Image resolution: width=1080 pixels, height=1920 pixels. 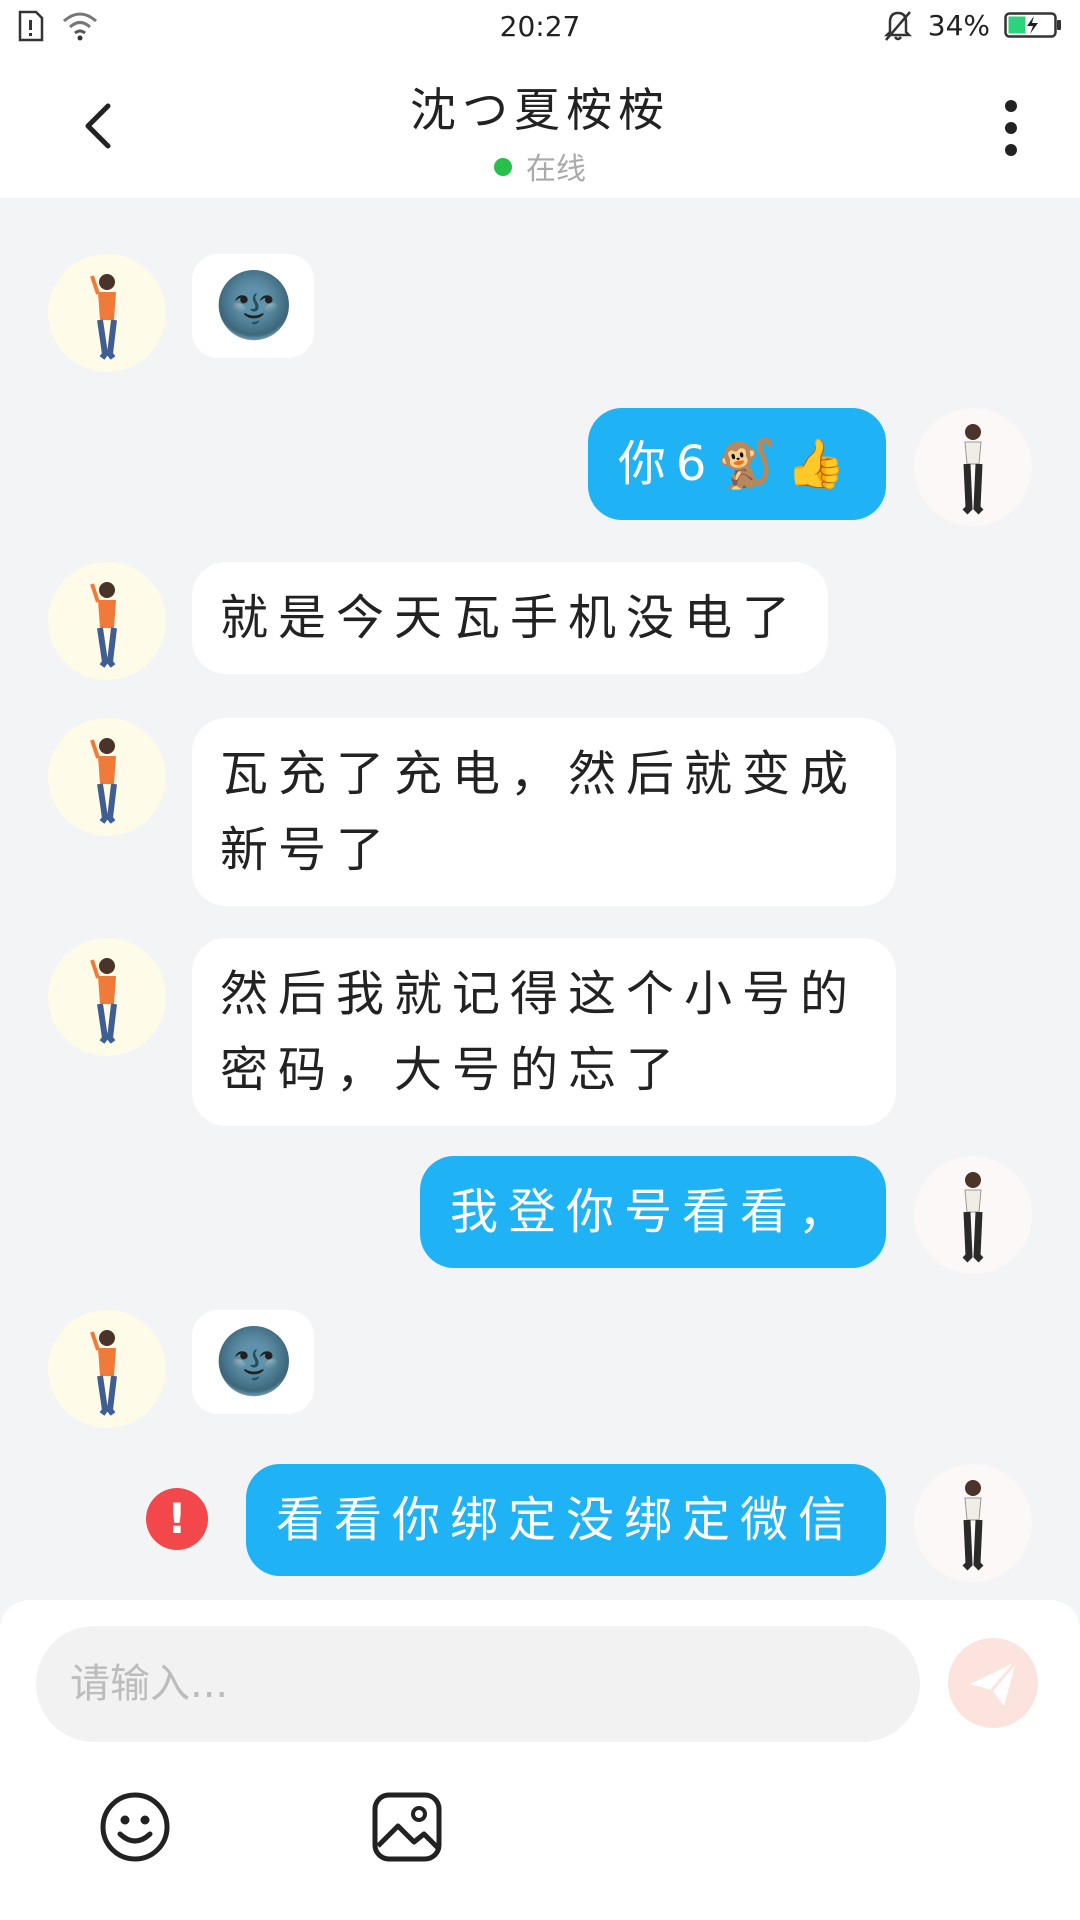 I want to click on message-bubble-incoming: 瓦充了充电，然后就变成新号了, so click(x=544, y=812).